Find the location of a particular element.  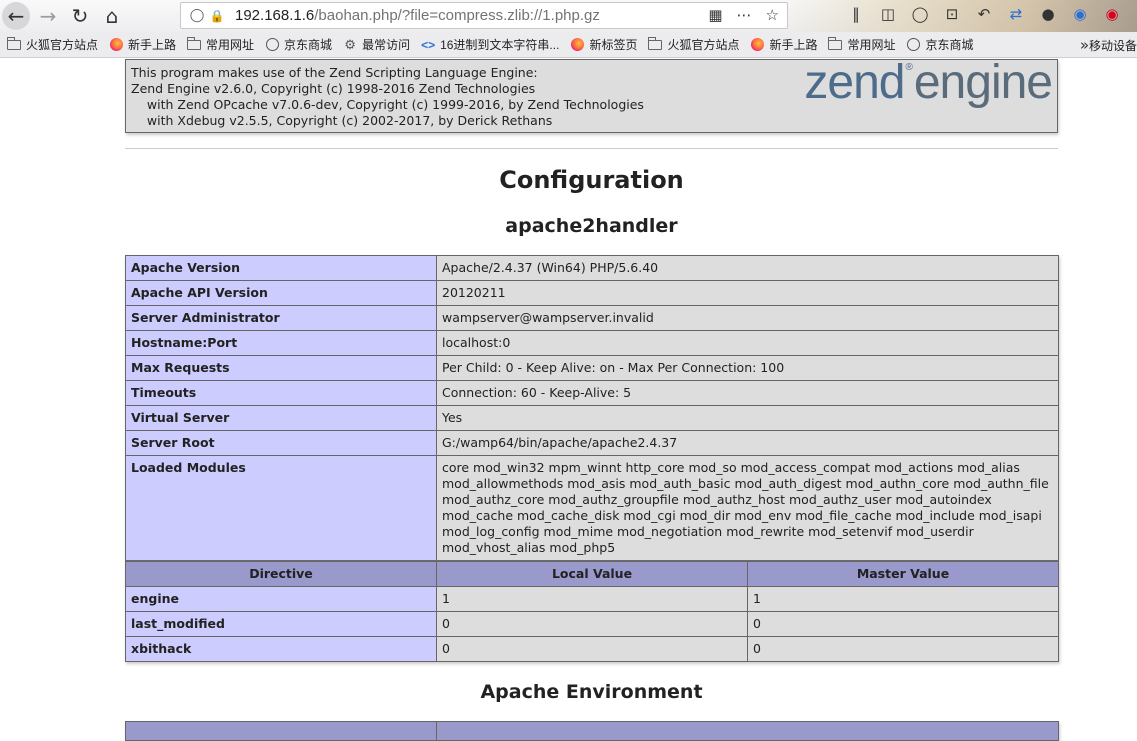

setting-value: Connection: 60 - Keep-Alive: 5 is located at coordinates (747, 393).